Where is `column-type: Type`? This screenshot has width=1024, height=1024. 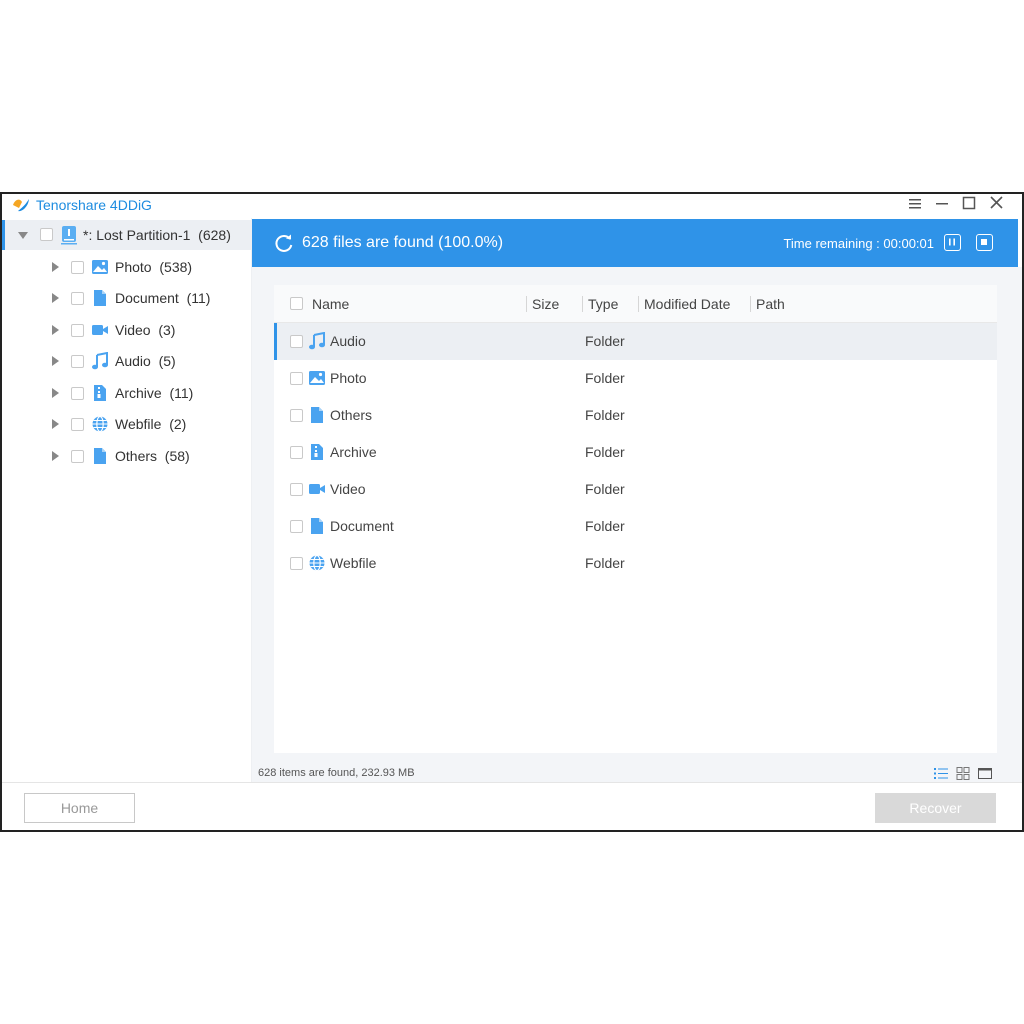
column-type: Type is located at coordinates (603, 304).